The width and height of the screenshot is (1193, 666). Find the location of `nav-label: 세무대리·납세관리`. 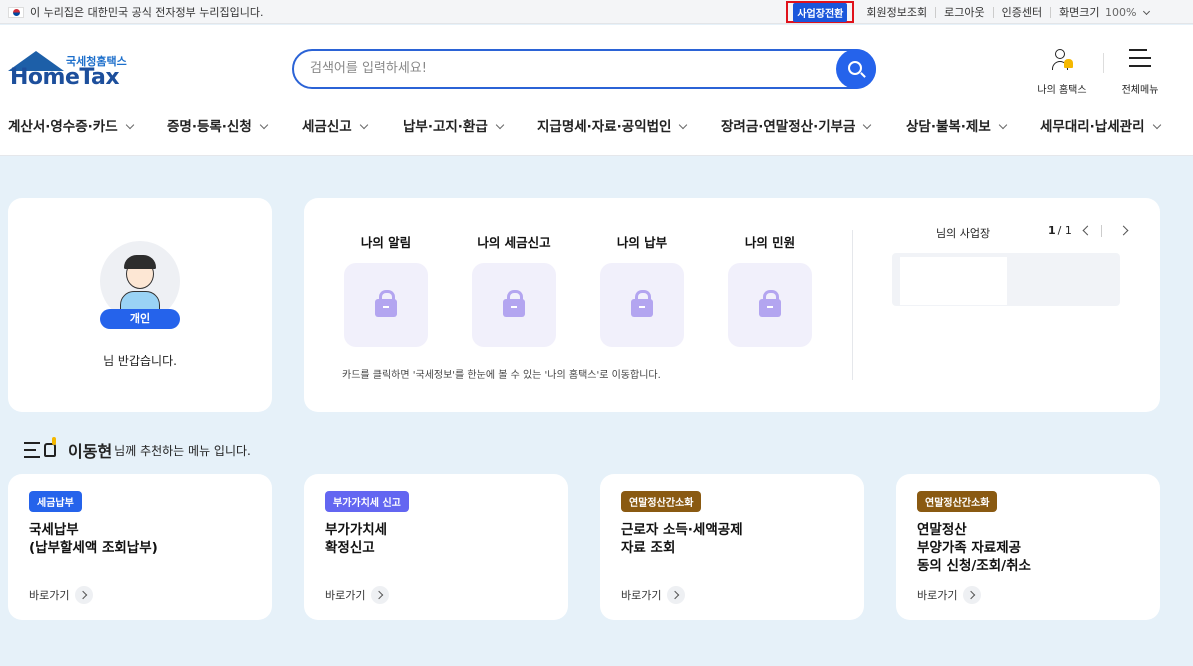

nav-label: 세무대리·납세관리 is located at coordinates (1092, 127).